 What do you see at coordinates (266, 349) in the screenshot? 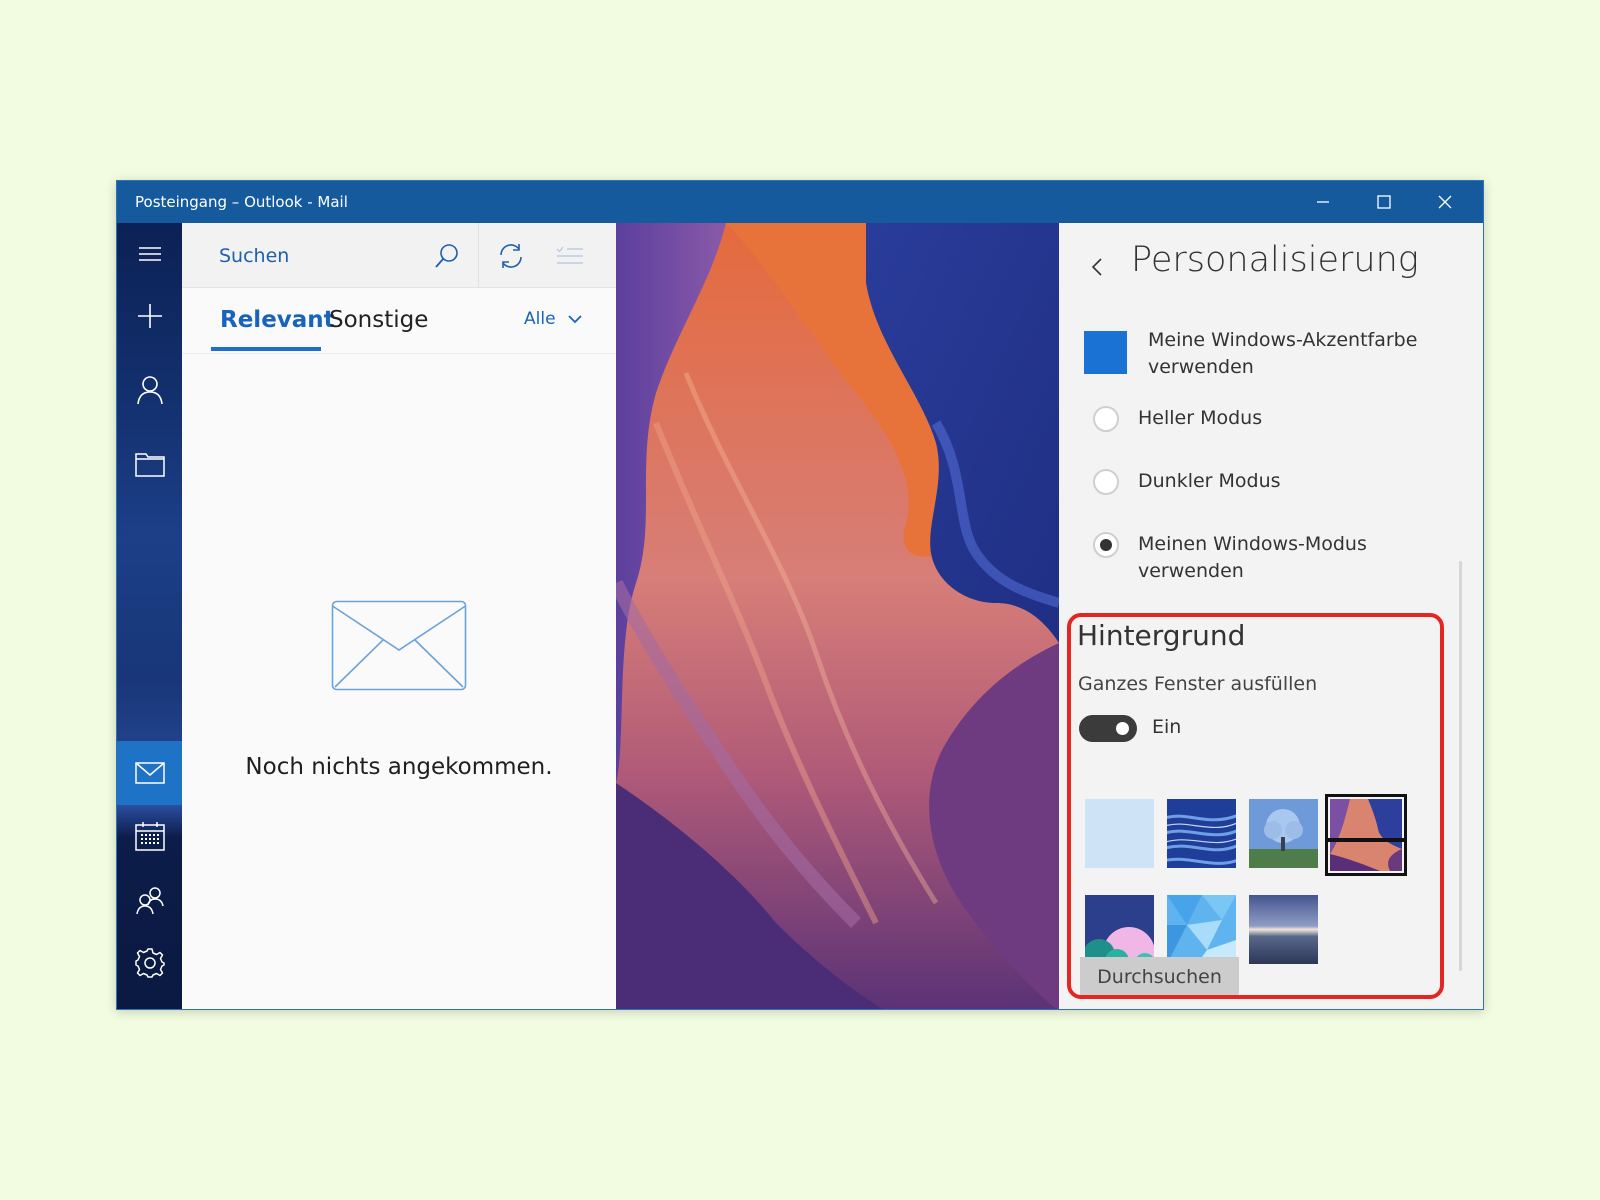
I see `active-tab-indicator` at bounding box center [266, 349].